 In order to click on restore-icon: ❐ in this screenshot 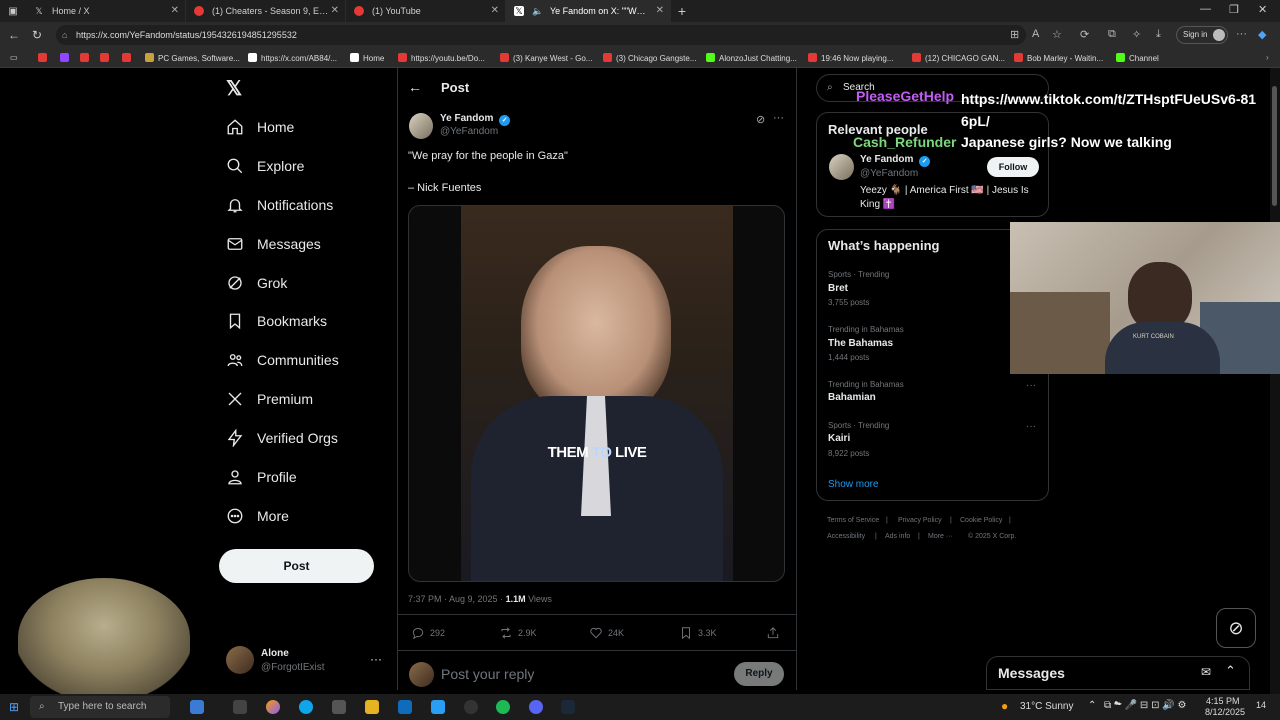, I will do `click(1234, 9)`.